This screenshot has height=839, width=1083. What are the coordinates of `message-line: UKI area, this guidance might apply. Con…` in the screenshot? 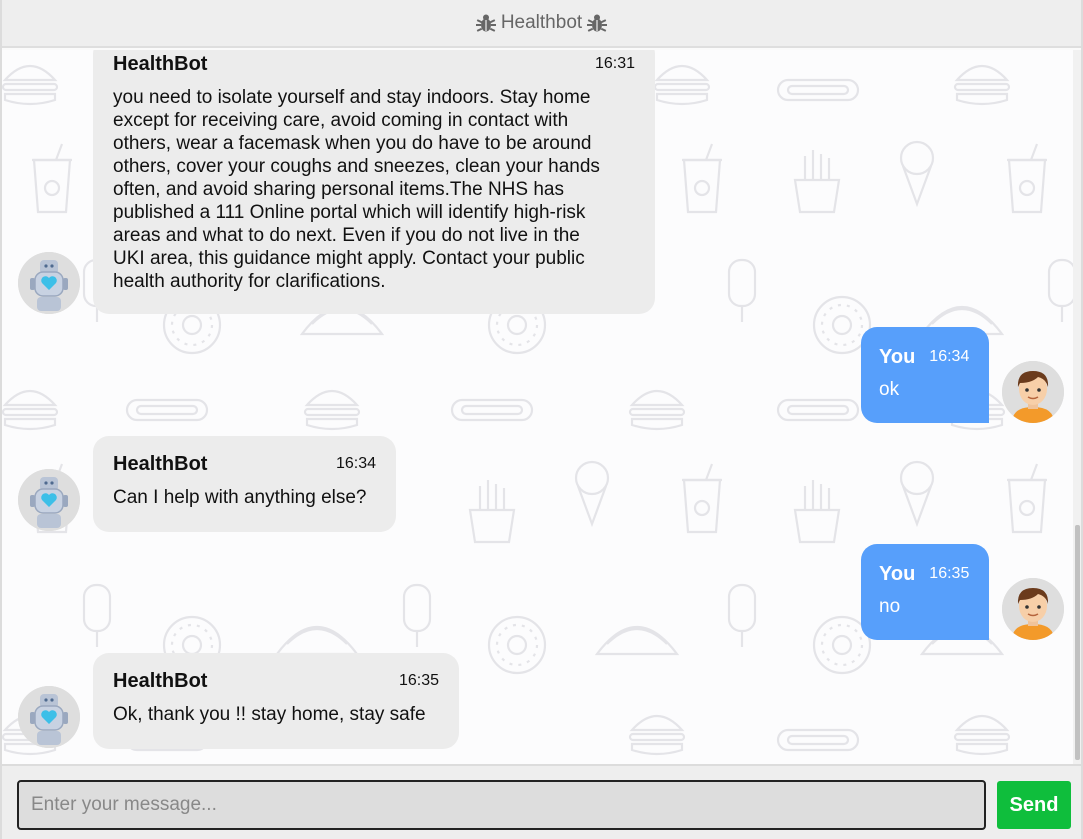 It's located at (349, 258).